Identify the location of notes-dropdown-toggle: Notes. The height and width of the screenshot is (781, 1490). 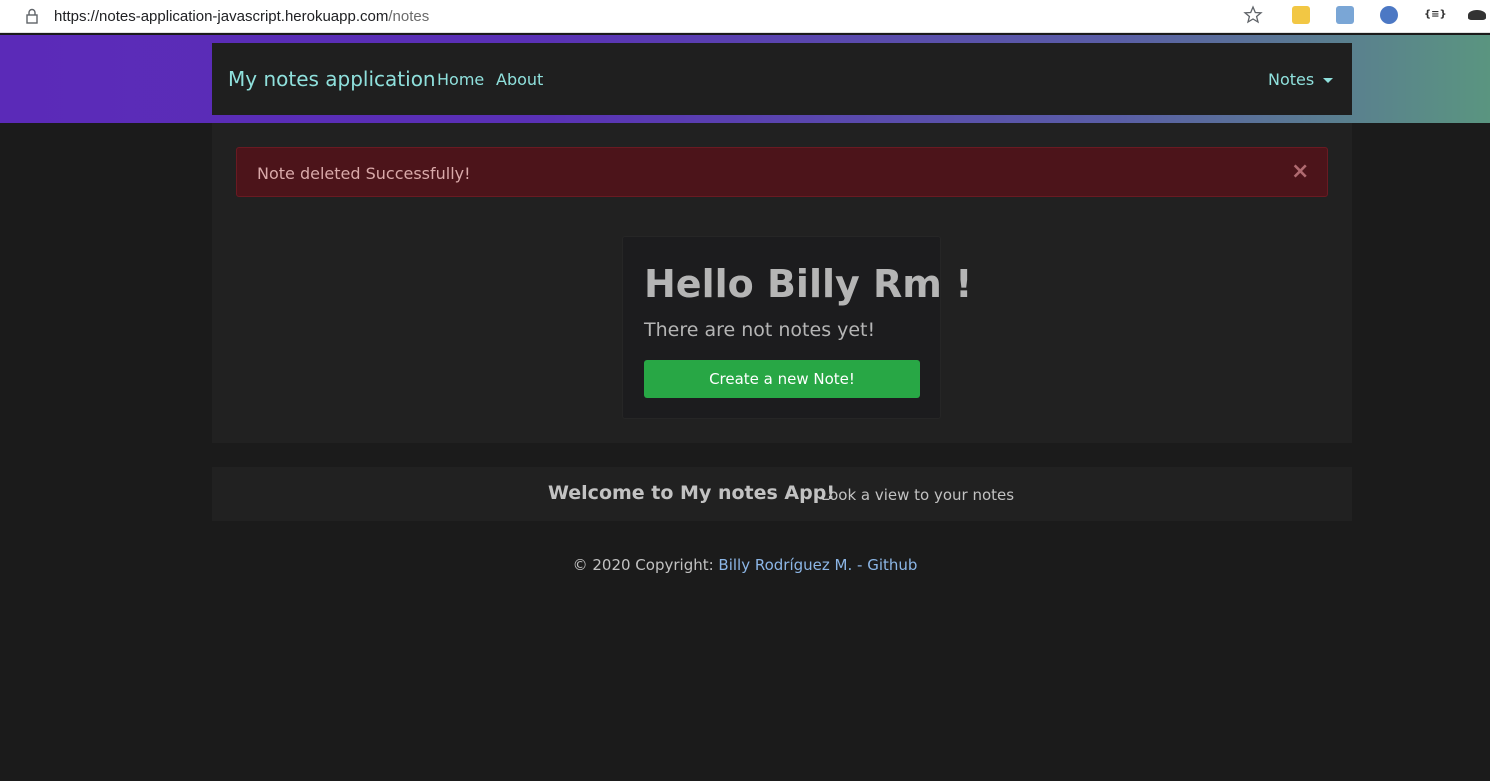
(1291, 79).